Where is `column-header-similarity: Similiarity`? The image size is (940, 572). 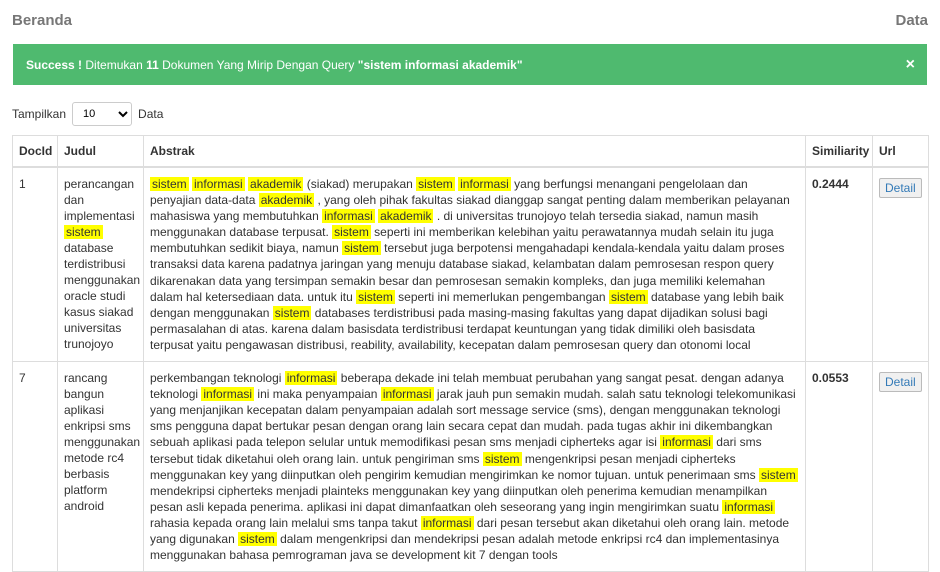 column-header-similarity: Similiarity is located at coordinates (839, 151).